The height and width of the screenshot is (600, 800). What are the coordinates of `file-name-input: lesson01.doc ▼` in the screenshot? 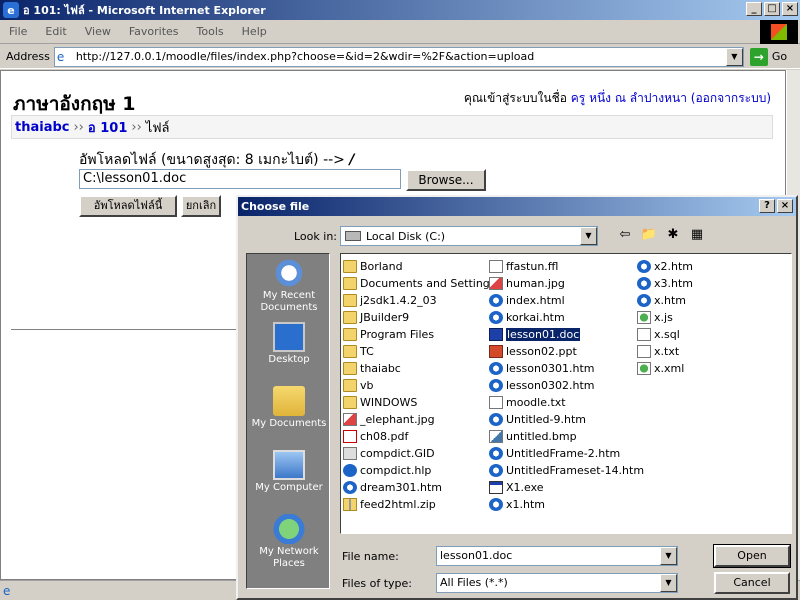 It's located at (557, 556).